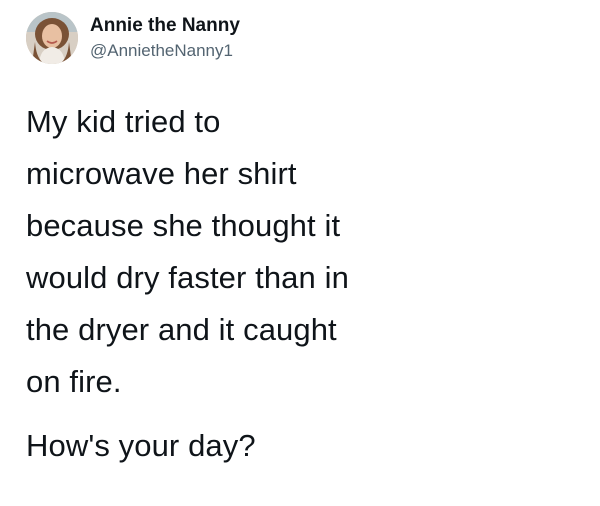 The image size is (600, 506). Describe the element at coordinates (161, 173) in the screenshot. I see `tweet-text-line: microwave her shirt` at that location.